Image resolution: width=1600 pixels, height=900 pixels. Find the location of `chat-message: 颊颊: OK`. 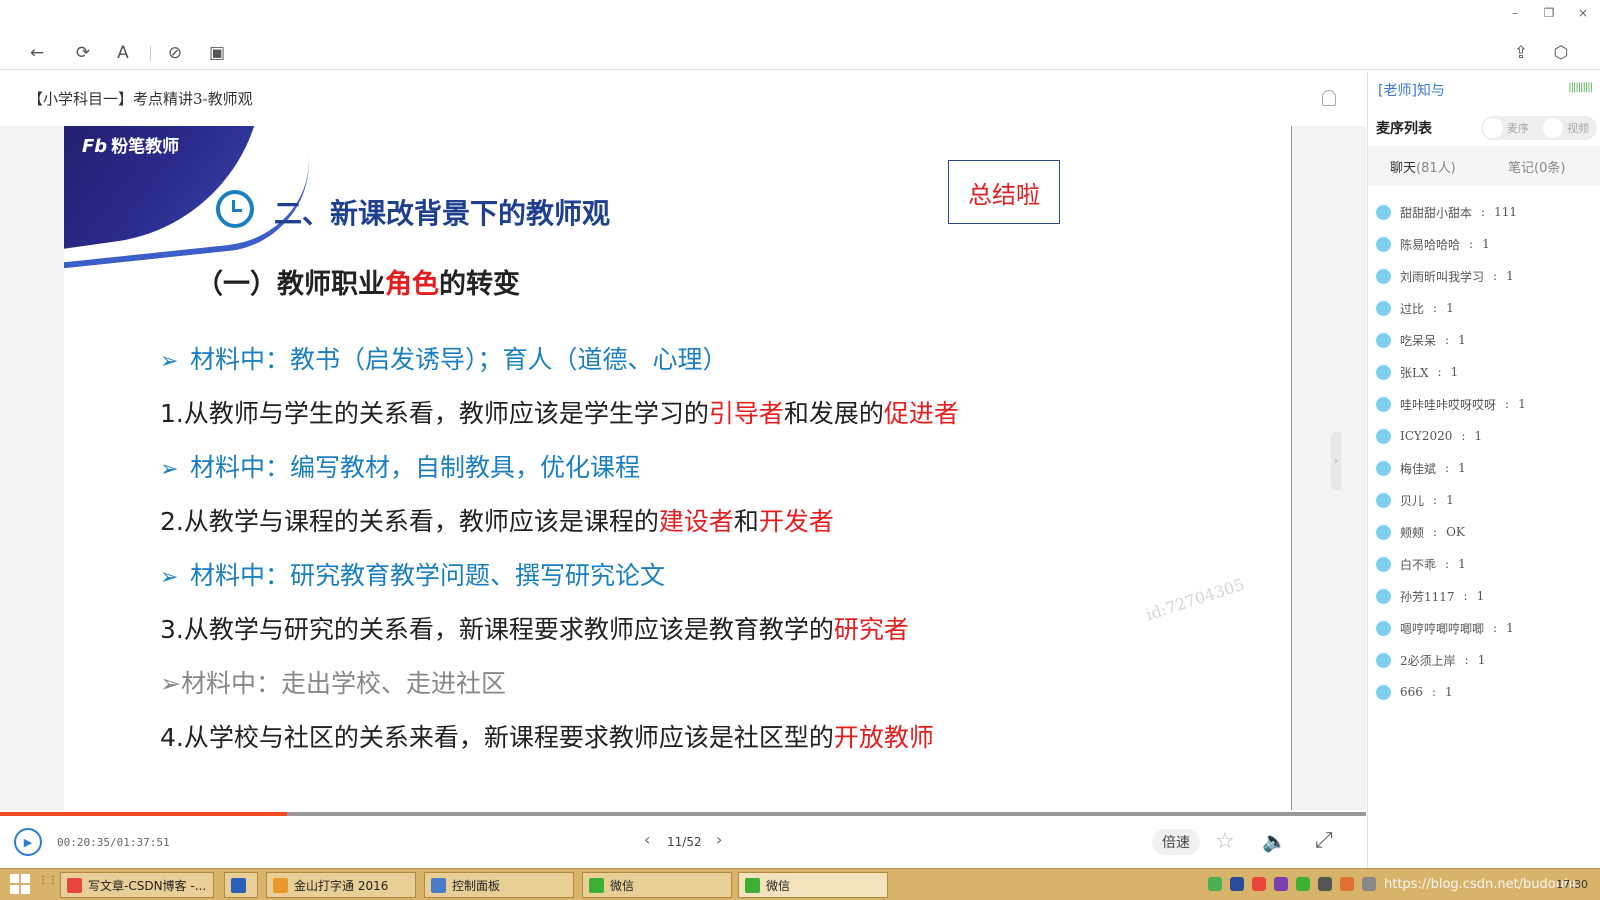

chat-message: 颊颊: OK is located at coordinates (1486, 532).